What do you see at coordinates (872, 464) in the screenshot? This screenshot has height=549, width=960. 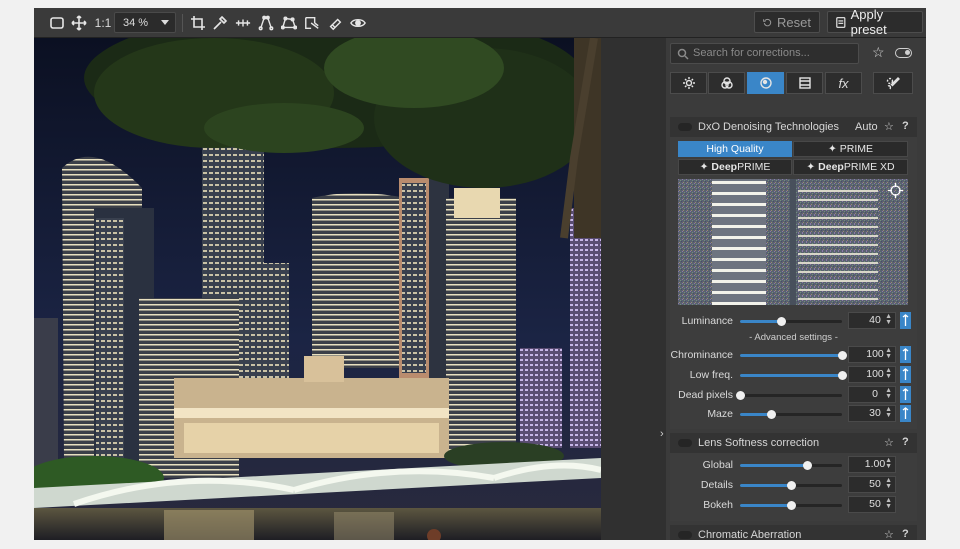 I see `slider-value-field: 1.00 ▲ ▼` at bounding box center [872, 464].